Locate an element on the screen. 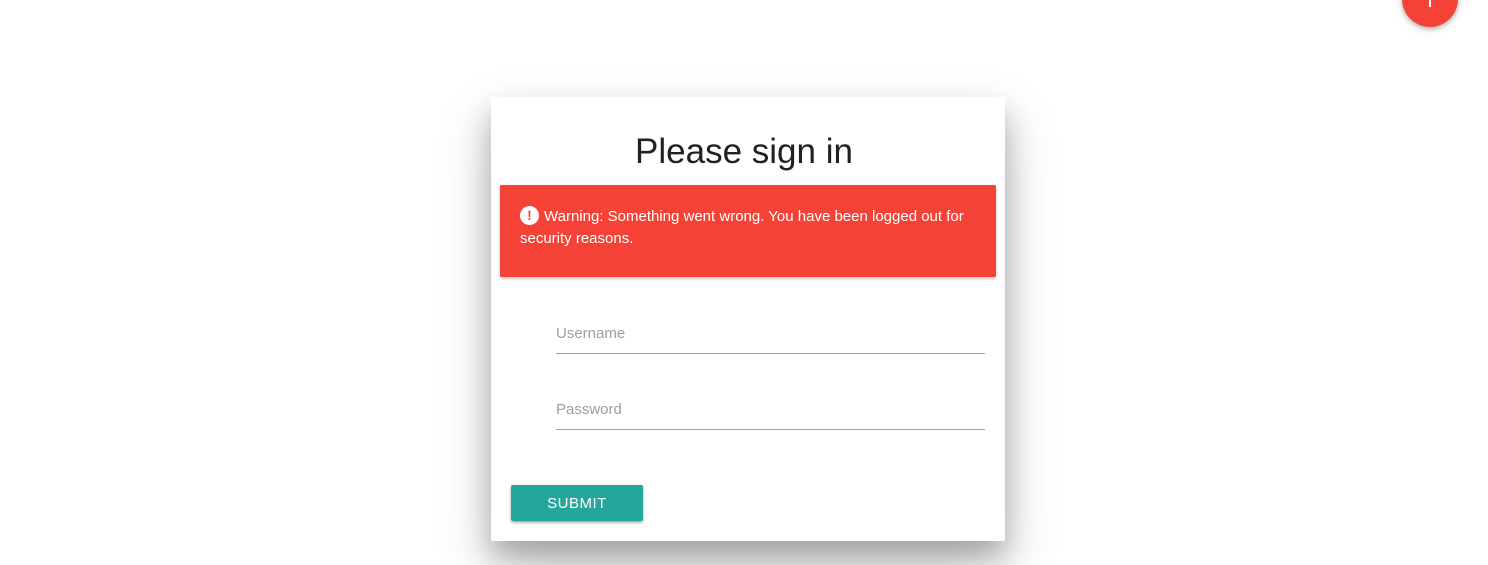 Image resolution: width=1488 pixels, height=565 pixels. username-input is located at coordinates (770, 333).